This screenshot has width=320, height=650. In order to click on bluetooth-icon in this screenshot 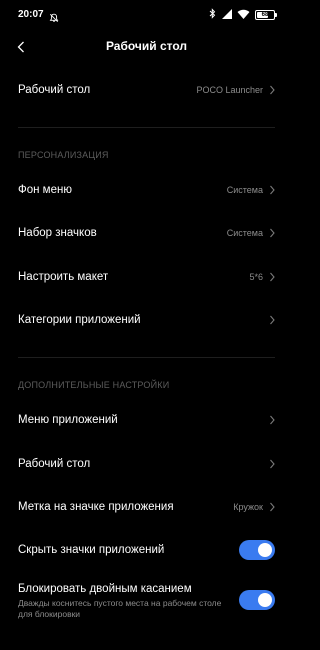, I will do `click(212, 15)`.